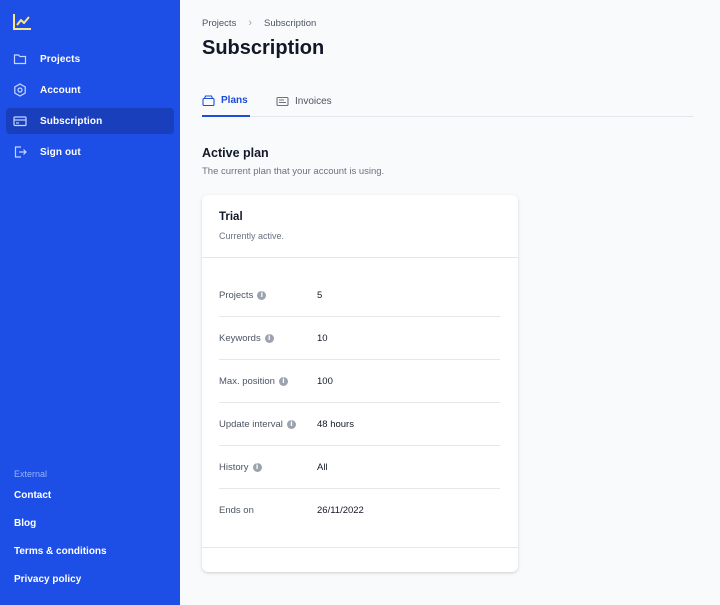 This screenshot has width=720, height=605. What do you see at coordinates (71, 121) in the screenshot?
I see `sidebar-item-label: Subscription` at bounding box center [71, 121].